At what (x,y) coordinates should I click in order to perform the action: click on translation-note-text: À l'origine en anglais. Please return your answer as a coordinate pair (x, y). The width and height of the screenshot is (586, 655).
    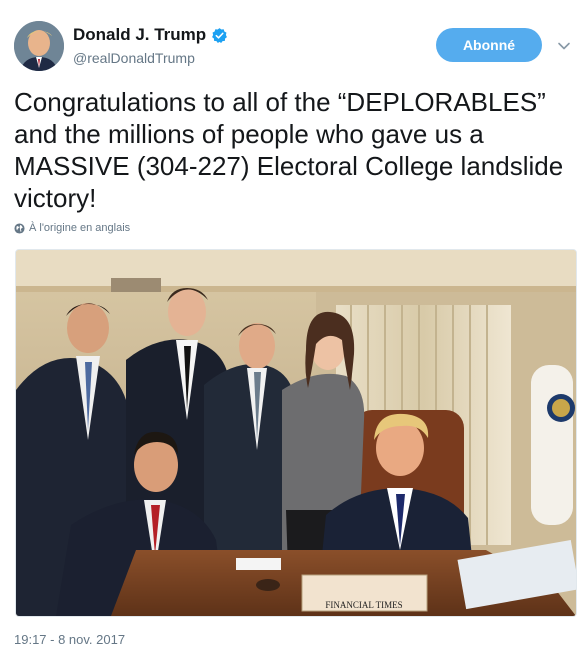
    Looking at the image, I should click on (80, 228).